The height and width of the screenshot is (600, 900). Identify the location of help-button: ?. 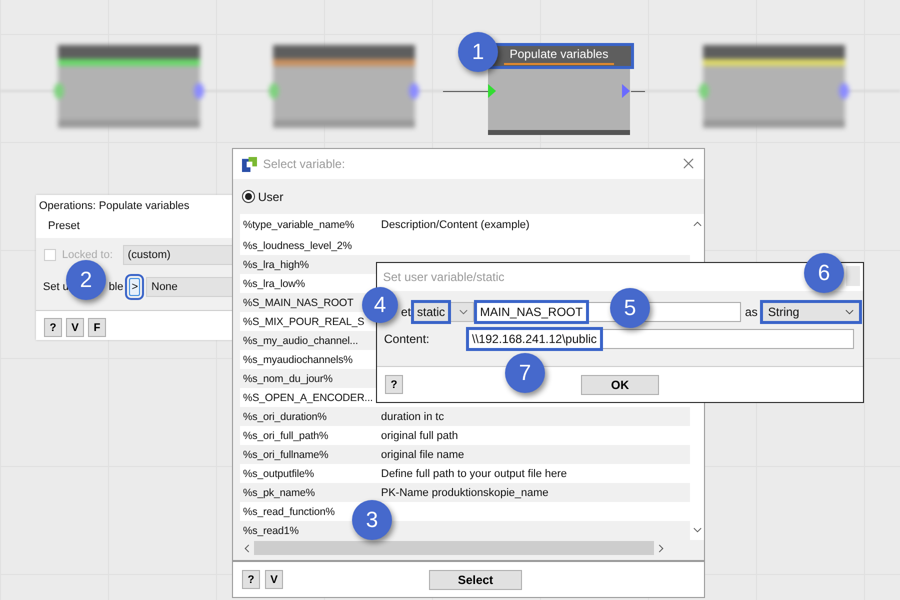
(394, 384).